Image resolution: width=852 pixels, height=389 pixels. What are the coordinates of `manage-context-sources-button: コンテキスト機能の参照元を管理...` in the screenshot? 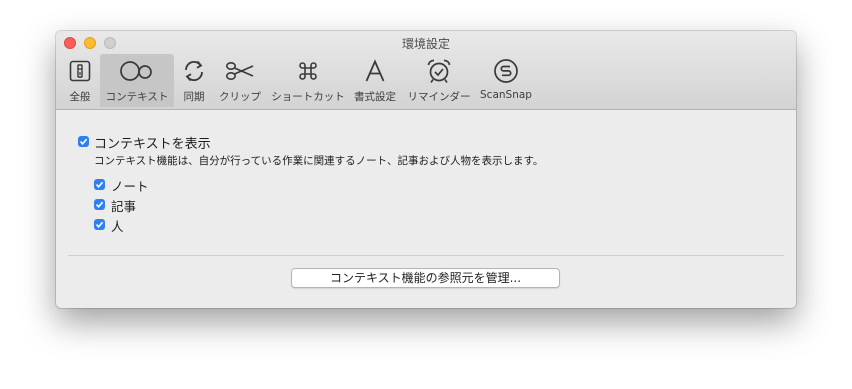 It's located at (425, 278).